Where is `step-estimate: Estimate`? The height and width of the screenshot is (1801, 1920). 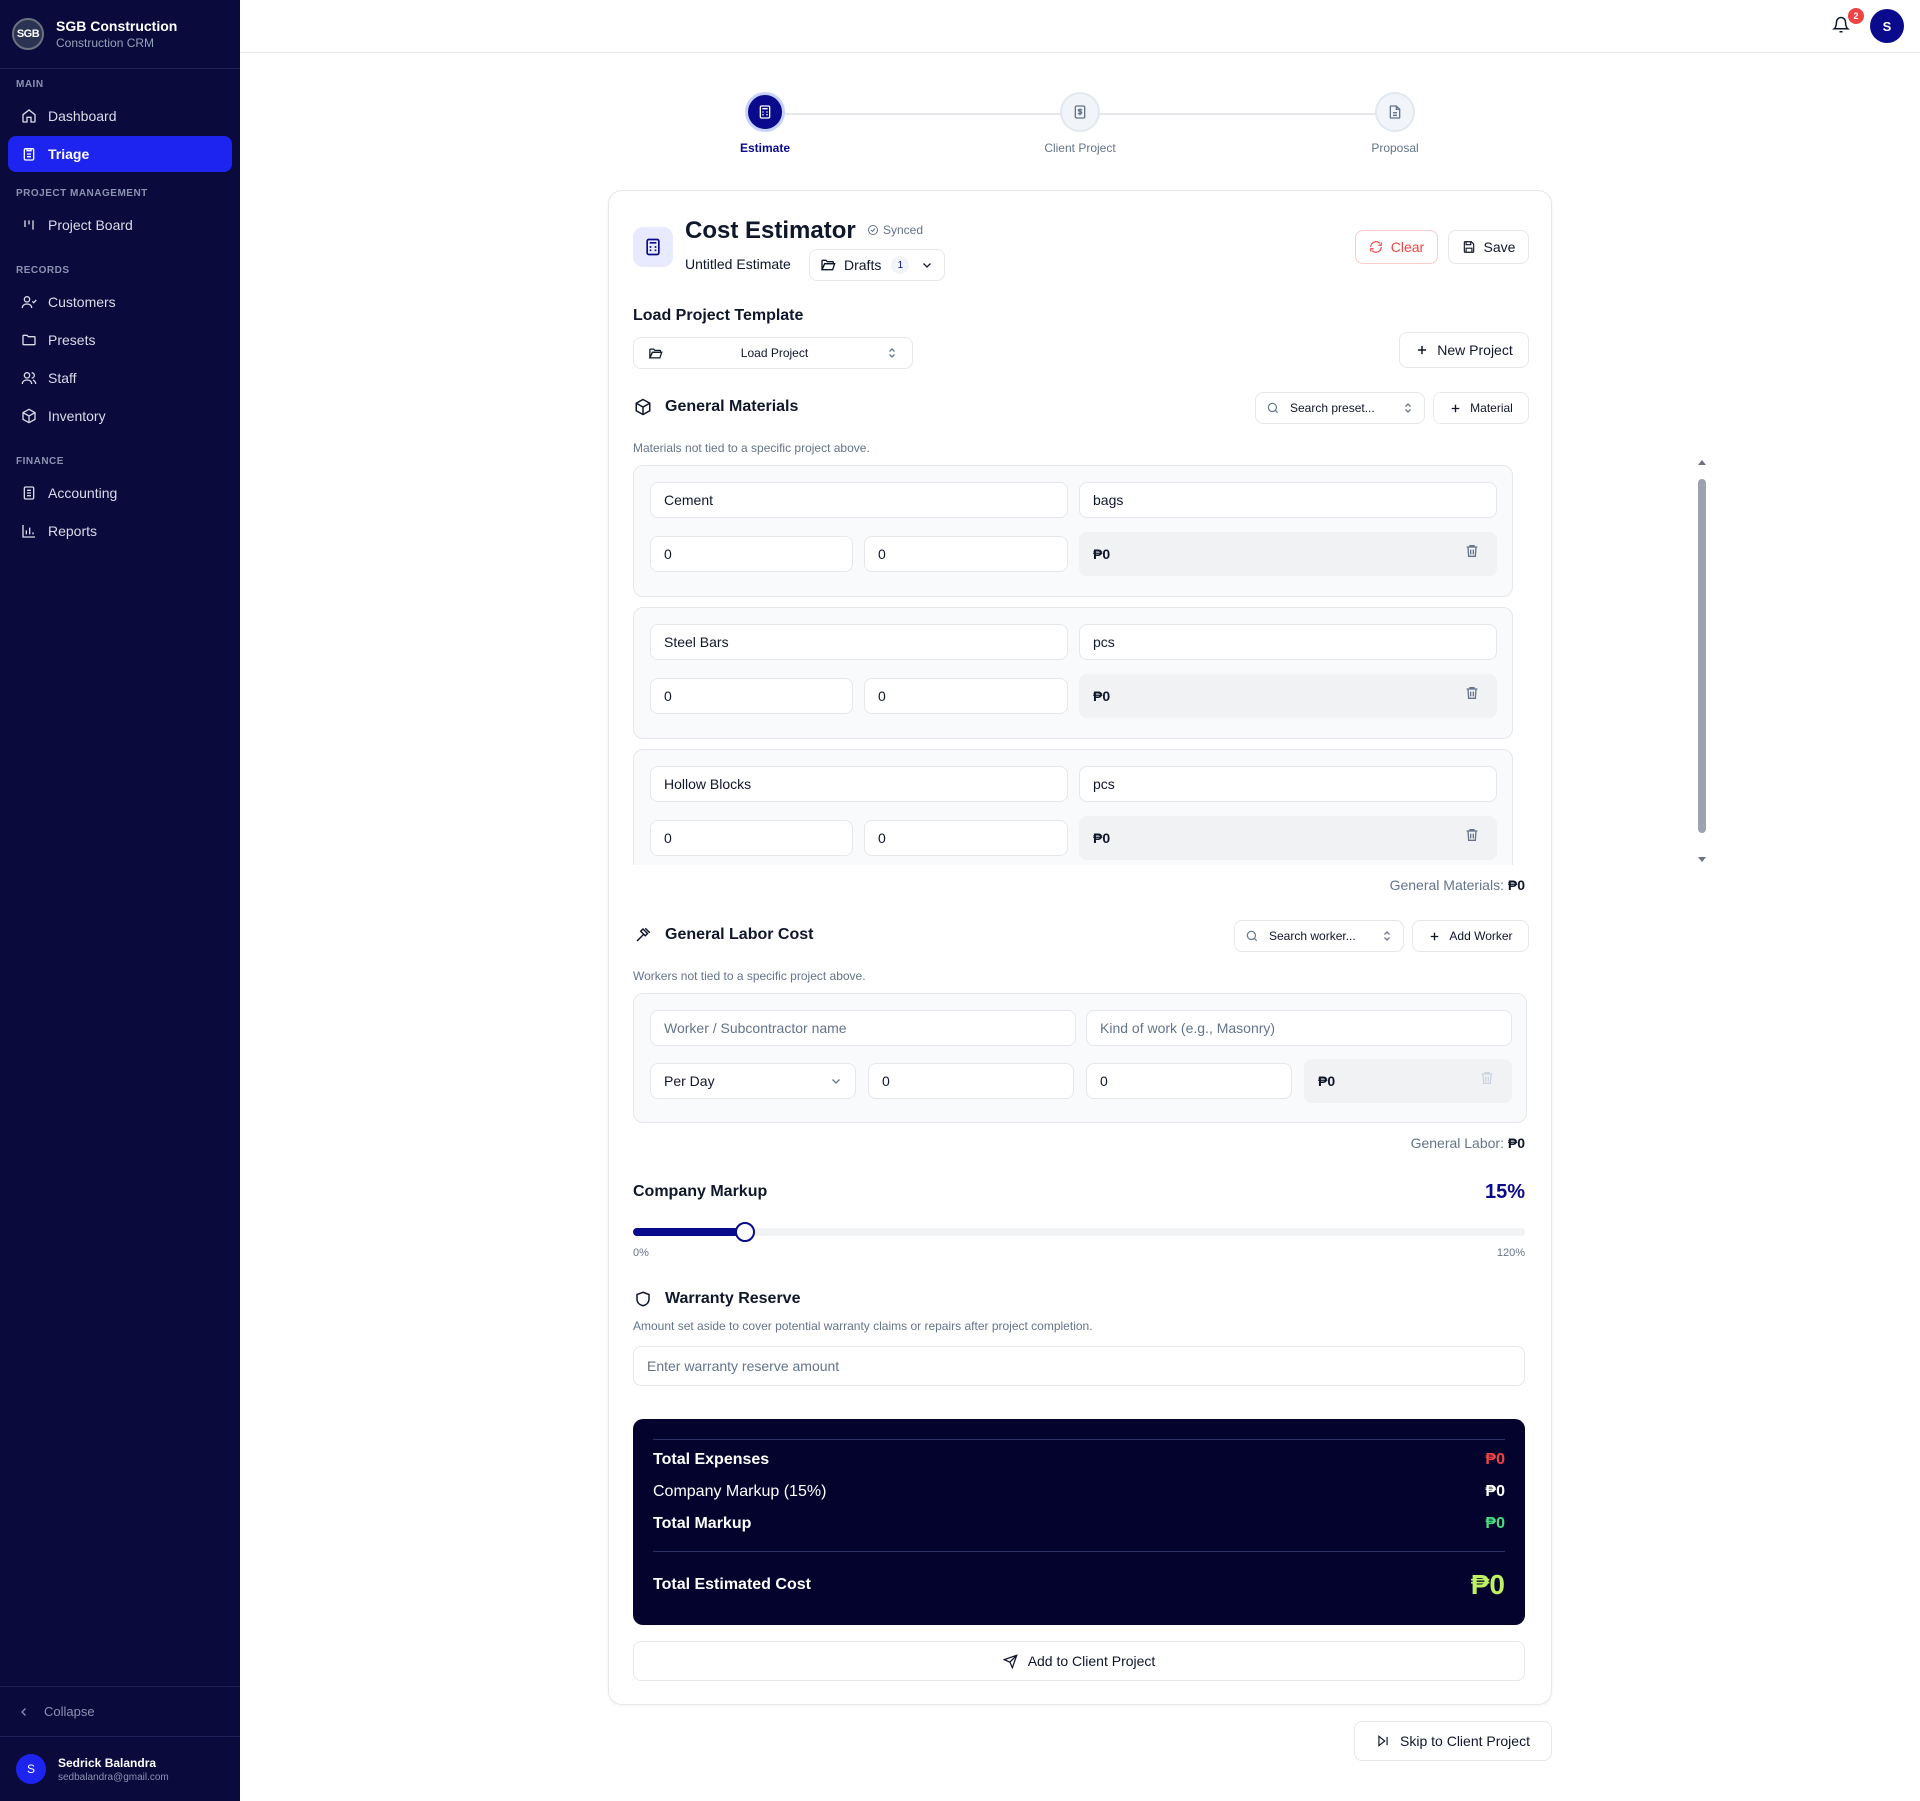 step-estimate: Estimate is located at coordinates (765, 123).